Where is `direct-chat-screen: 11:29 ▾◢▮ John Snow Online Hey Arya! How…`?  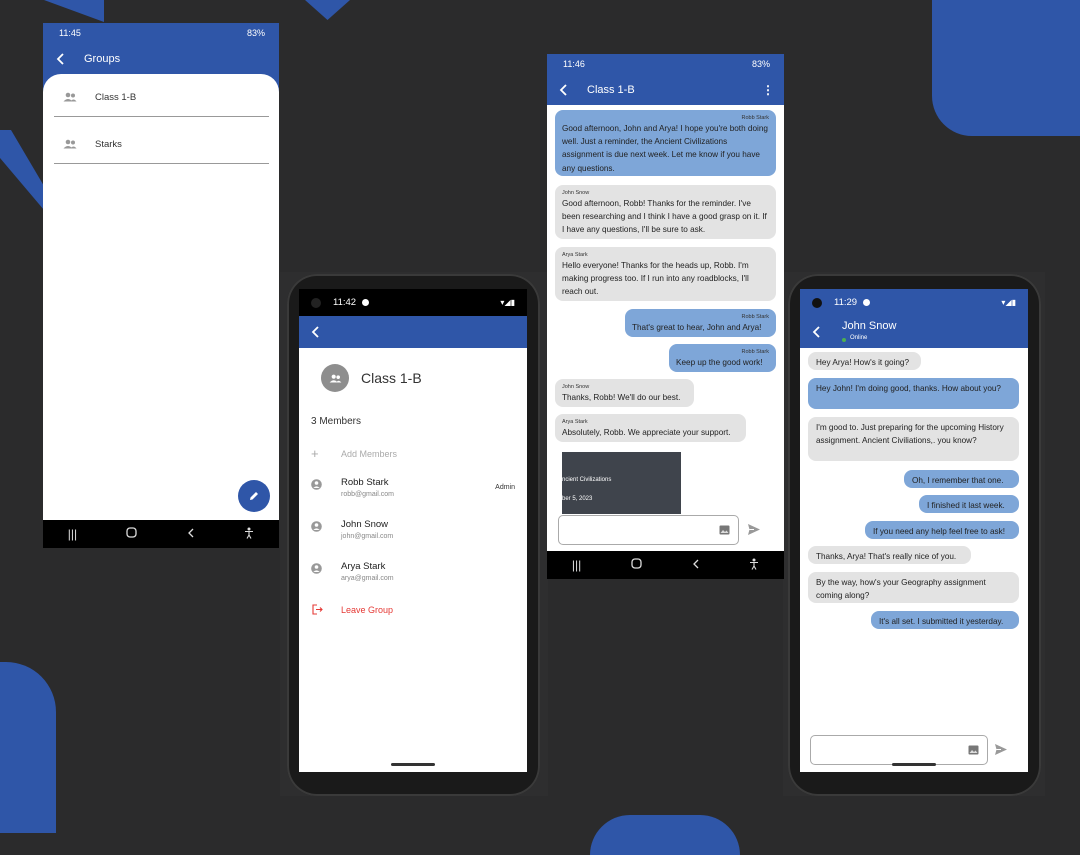 direct-chat-screen: 11:29 ▾◢▮ John Snow Online Hey Arya! How… is located at coordinates (914, 530).